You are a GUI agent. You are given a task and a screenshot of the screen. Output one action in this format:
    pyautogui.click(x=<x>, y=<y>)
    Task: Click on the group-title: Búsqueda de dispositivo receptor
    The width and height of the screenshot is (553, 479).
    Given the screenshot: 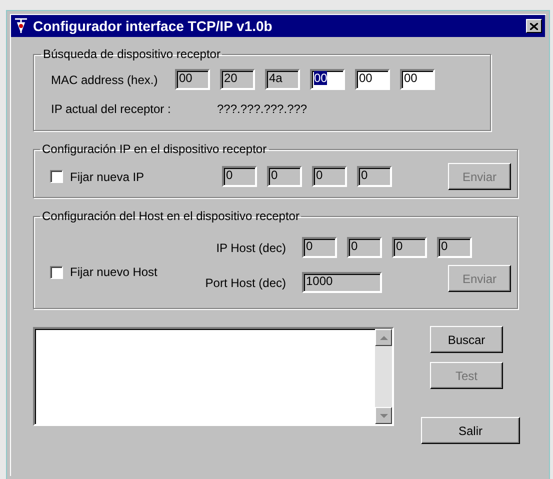 What is the action you would take?
    pyautogui.click(x=132, y=54)
    